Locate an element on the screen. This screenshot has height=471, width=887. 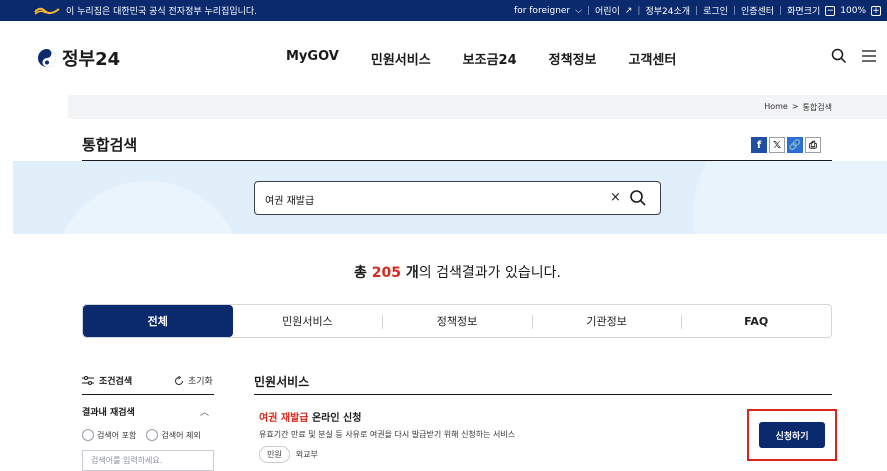
tab-policy-info: 정책정보 is located at coordinates (457, 321).